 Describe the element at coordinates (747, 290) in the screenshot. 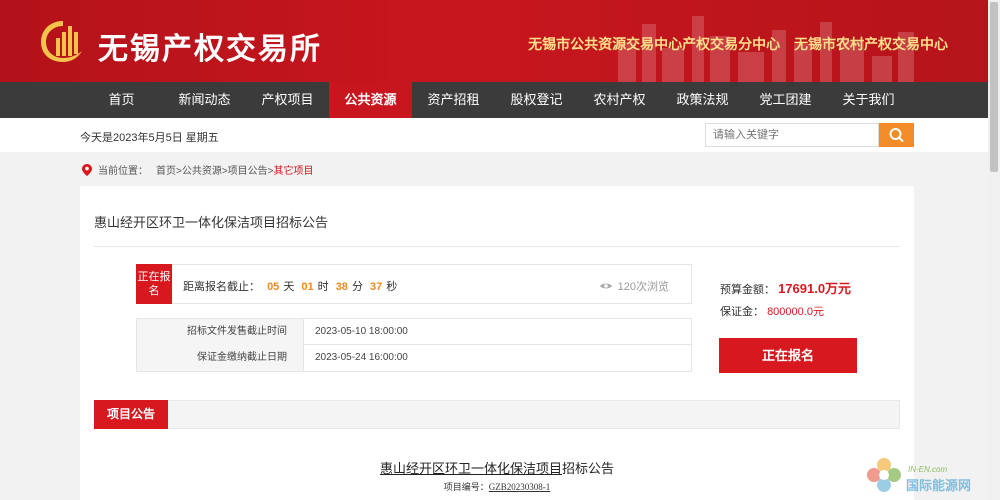

I see `budget-label: 预算金额：` at that location.